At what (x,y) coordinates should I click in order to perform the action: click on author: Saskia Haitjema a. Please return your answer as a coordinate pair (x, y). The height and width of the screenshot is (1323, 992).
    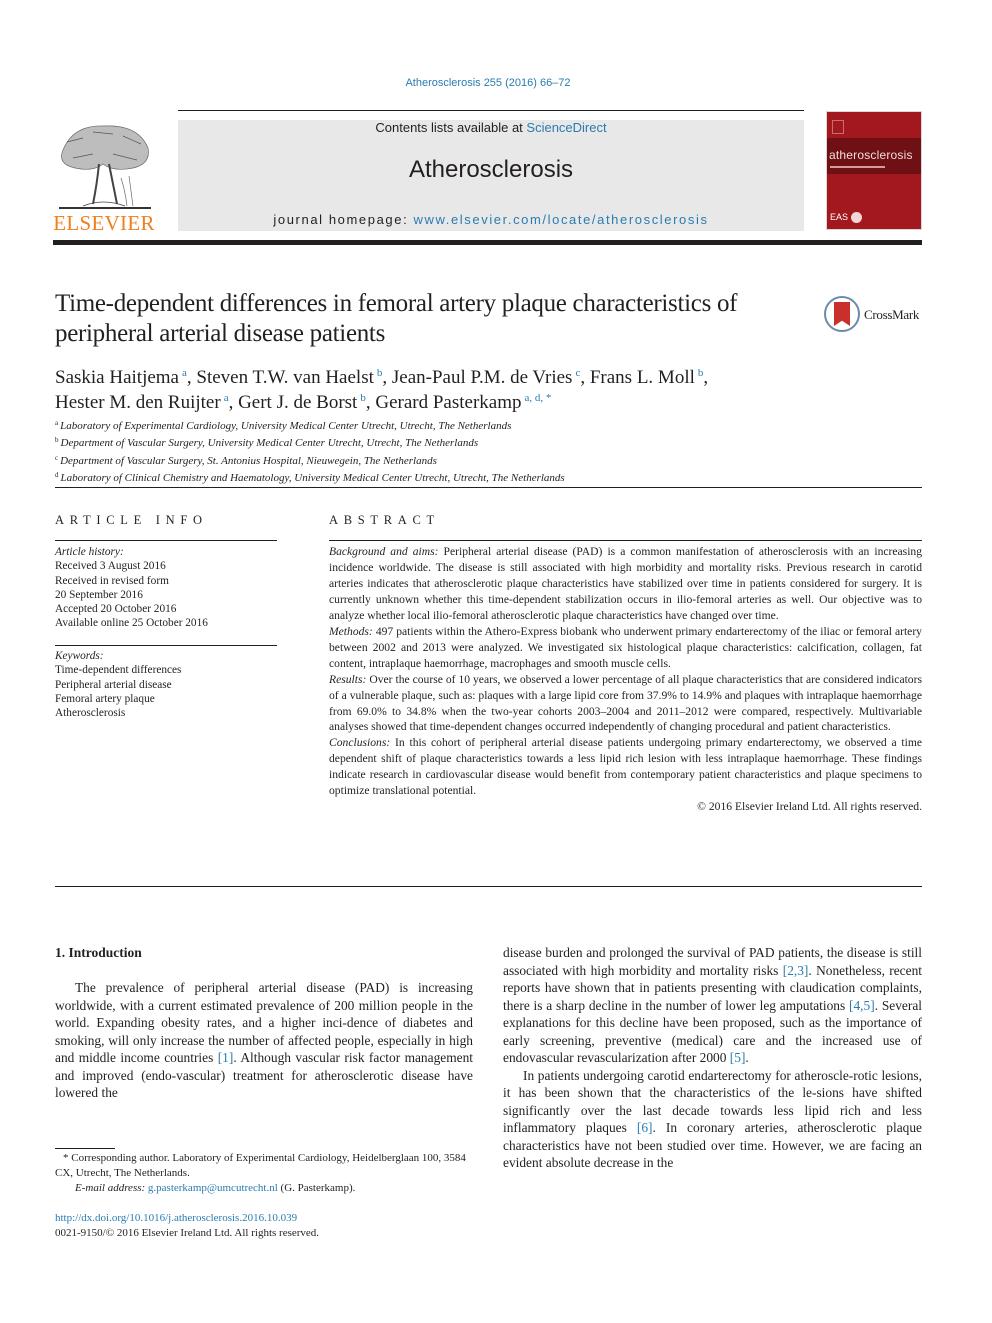
    Looking at the image, I should click on (121, 377).